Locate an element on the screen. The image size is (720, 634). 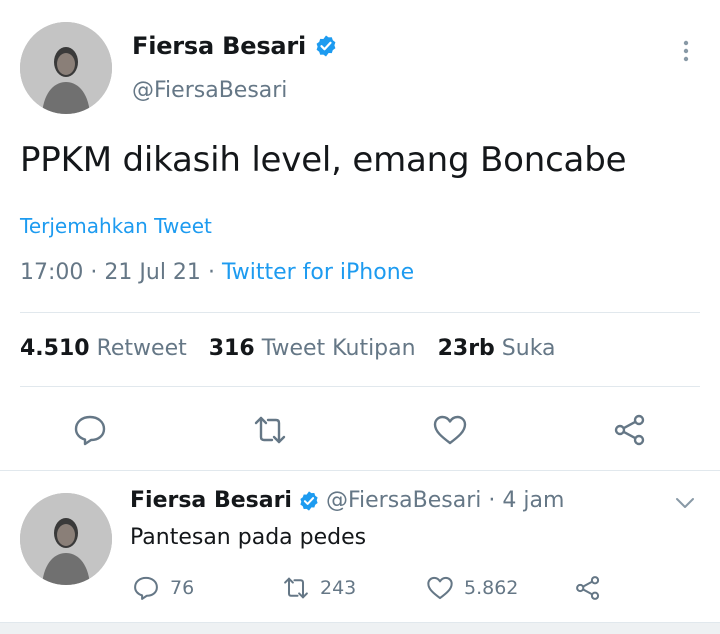
reply-like-button: 5.862 is located at coordinates (472, 588).